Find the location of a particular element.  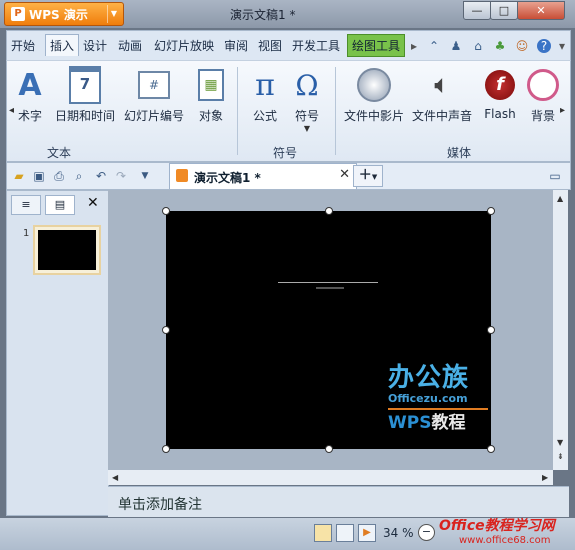

slide-thumbnail-number: 1 is located at coordinates (26, 233).